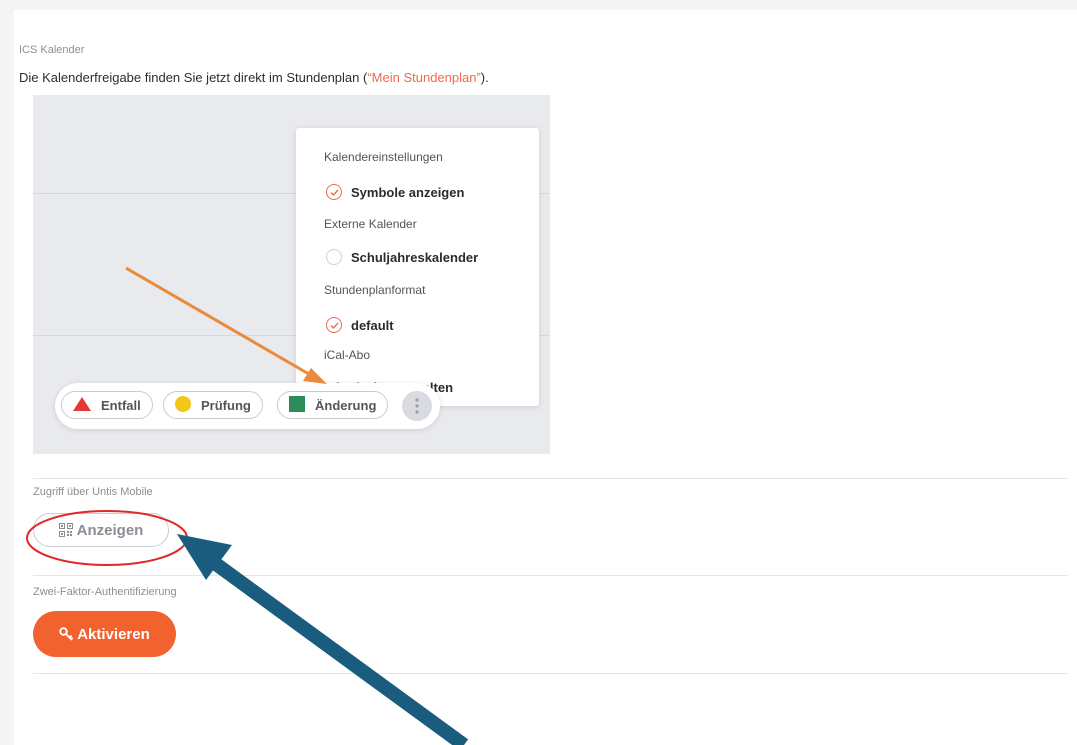 The image size is (1077, 745). I want to click on mobile-section-title: Zugriff über Untis Mobile, so click(93, 492).